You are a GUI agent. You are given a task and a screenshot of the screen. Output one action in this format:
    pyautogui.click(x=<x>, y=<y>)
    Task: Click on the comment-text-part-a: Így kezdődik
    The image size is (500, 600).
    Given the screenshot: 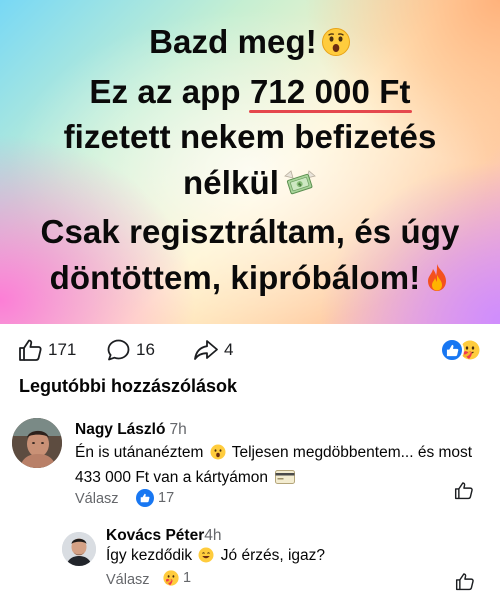 What is the action you would take?
    pyautogui.click(x=149, y=555)
    